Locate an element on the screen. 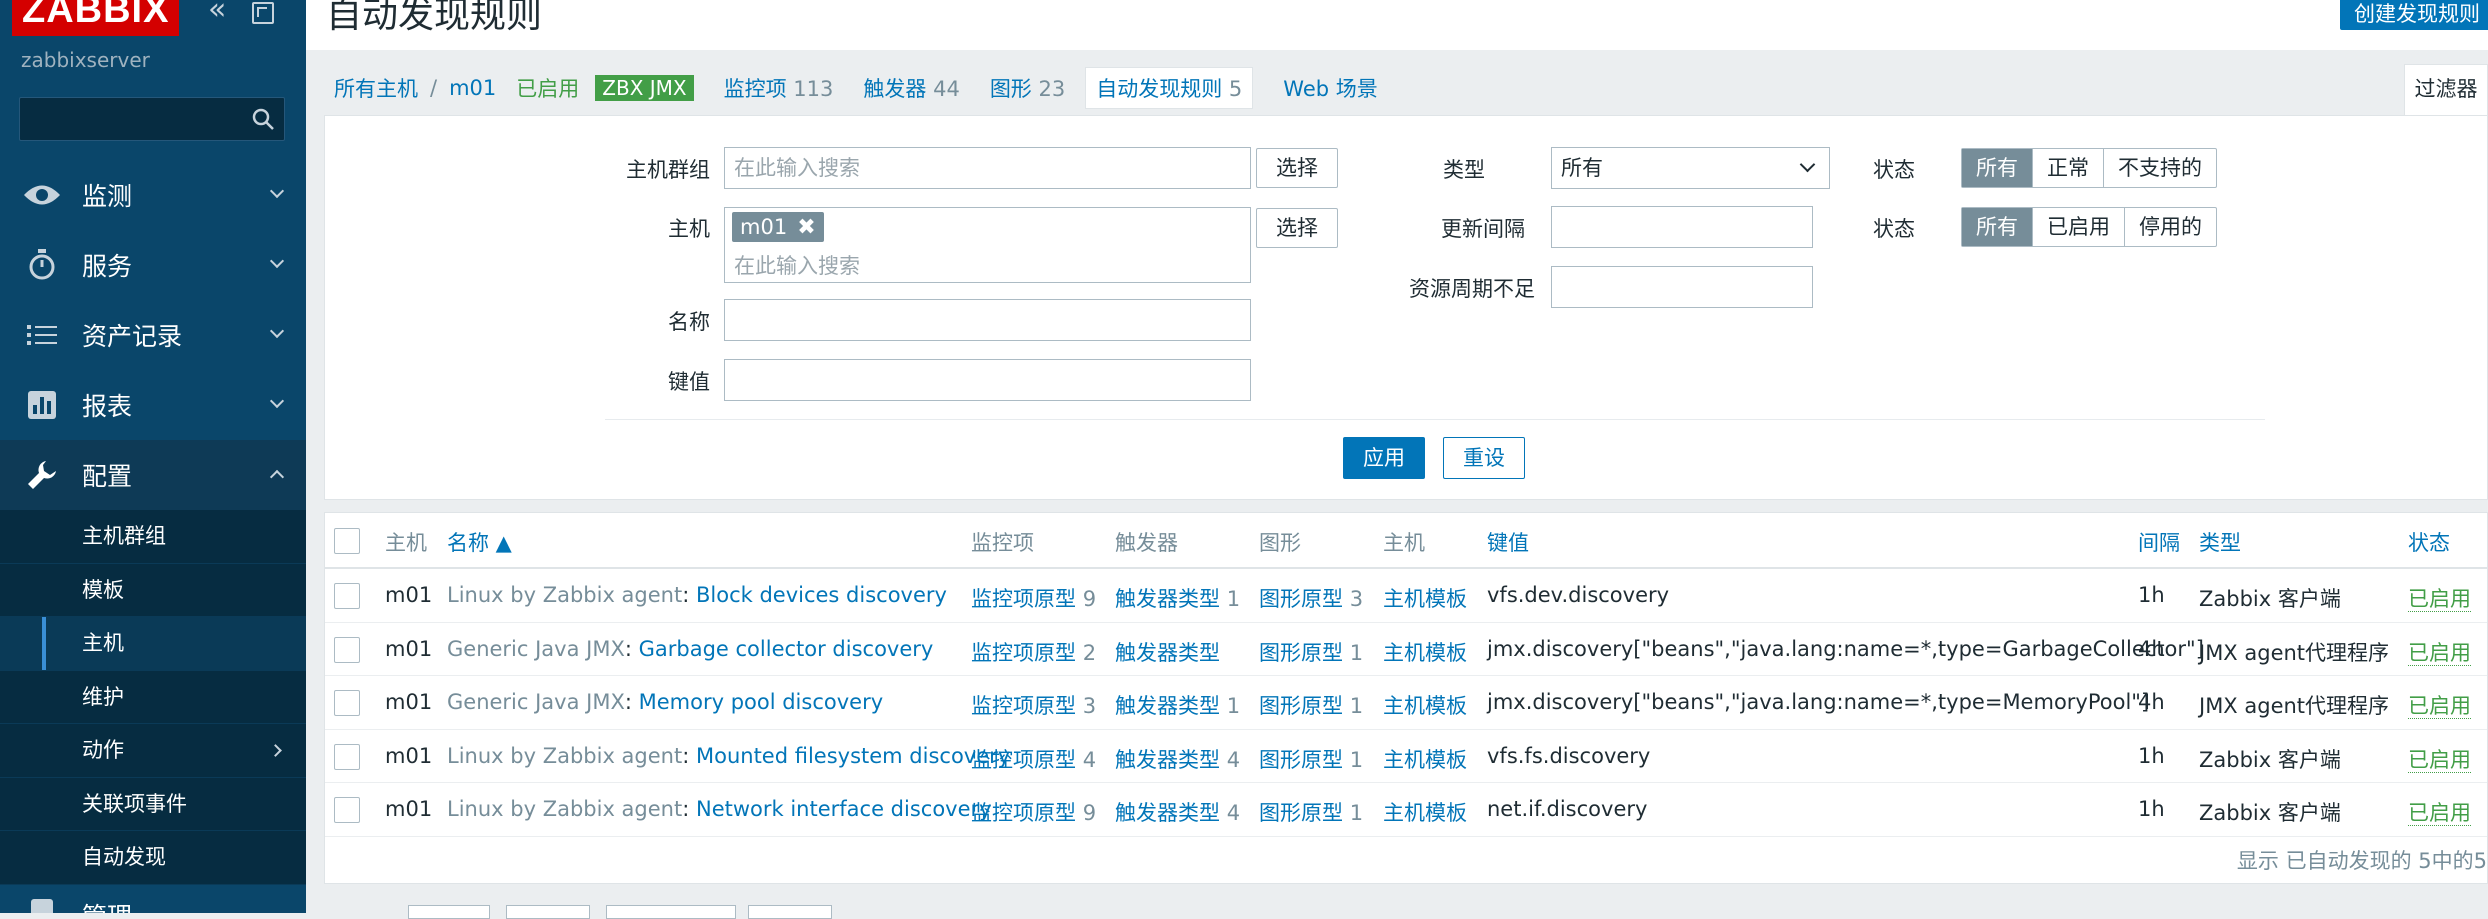  kiosk-mode-icon is located at coordinates (263, 13).